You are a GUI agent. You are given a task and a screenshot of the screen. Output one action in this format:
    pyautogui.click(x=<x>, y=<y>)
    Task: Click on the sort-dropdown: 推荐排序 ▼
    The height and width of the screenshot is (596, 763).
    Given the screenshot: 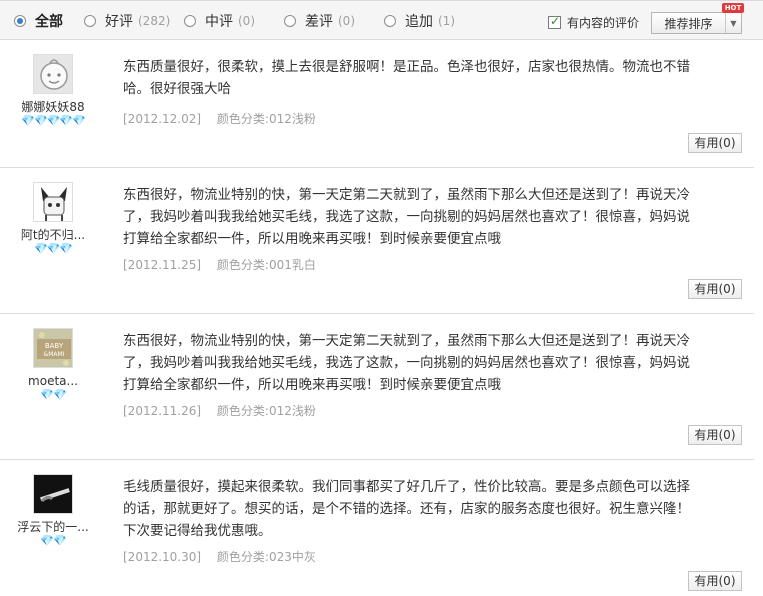 What is the action you would take?
    pyautogui.click(x=696, y=23)
    